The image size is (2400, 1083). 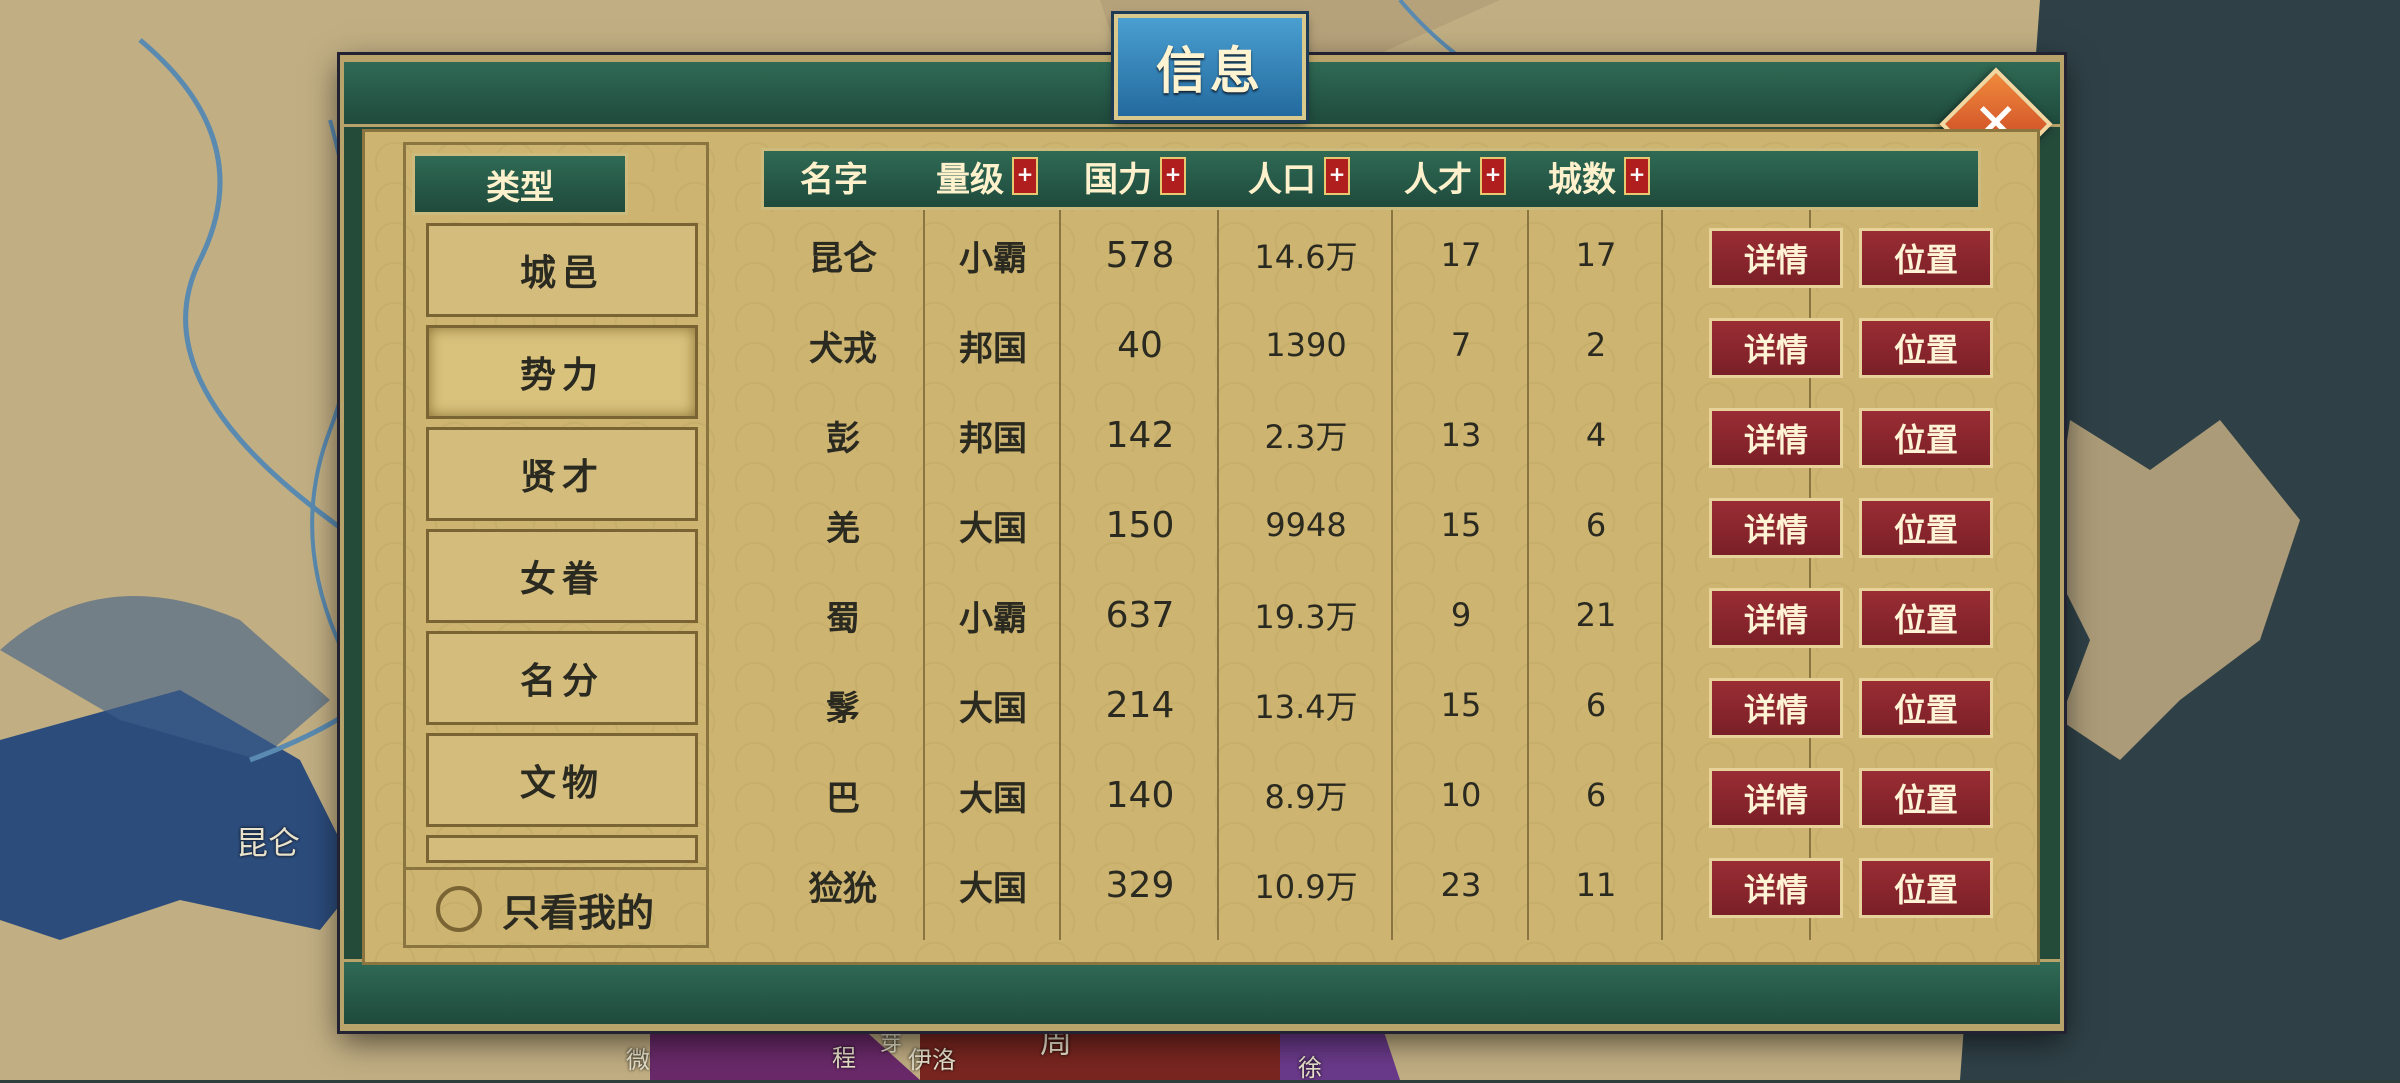 What do you see at coordinates (1282, 179) in the screenshot?
I see `col-population-label: 人口` at bounding box center [1282, 179].